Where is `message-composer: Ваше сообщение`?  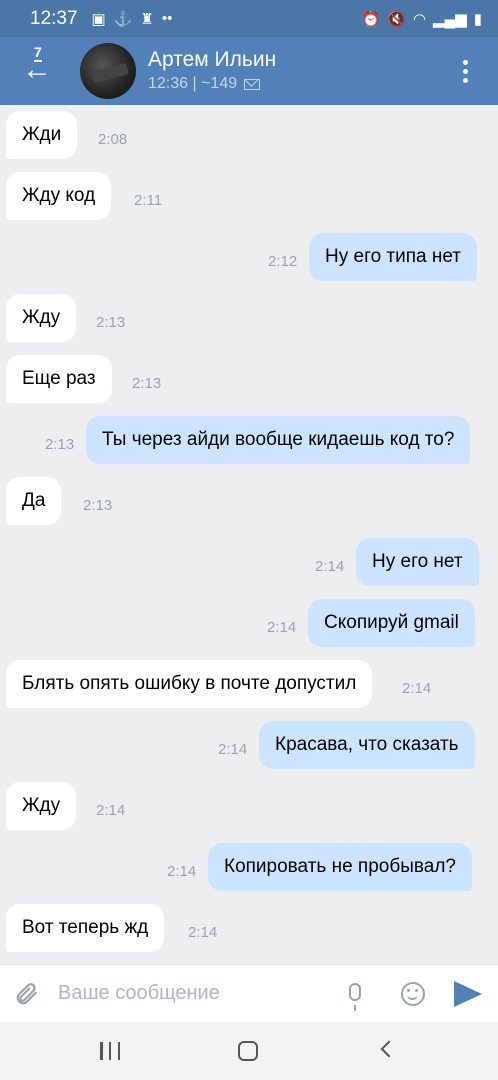 message-composer: Ваше сообщение is located at coordinates (249, 993).